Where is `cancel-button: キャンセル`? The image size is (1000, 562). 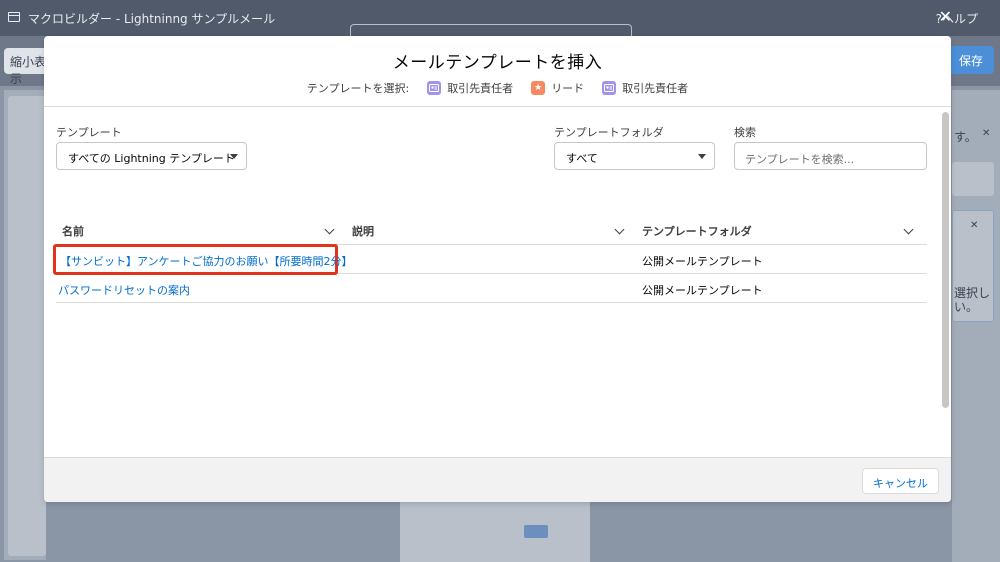 cancel-button: キャンセル is located at coordinates (900, 481).